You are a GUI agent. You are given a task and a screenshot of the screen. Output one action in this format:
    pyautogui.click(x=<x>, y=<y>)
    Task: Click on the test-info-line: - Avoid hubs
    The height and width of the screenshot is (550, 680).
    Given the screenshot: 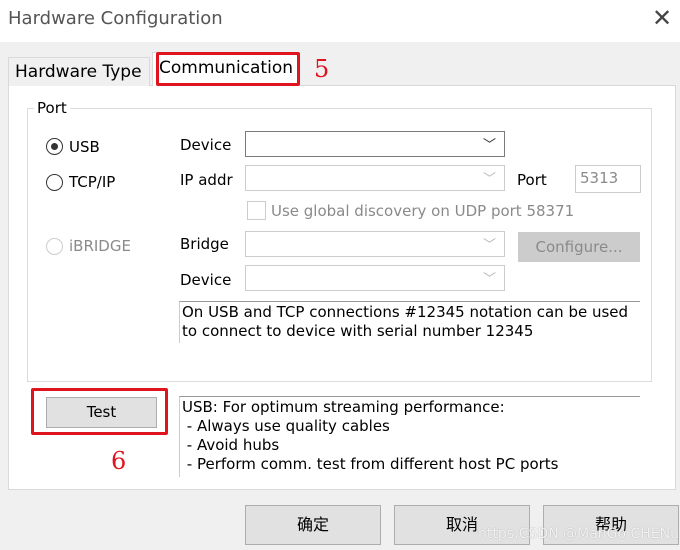 What is the action you would take?
    pyautogui.click(x=231, y=445)
    